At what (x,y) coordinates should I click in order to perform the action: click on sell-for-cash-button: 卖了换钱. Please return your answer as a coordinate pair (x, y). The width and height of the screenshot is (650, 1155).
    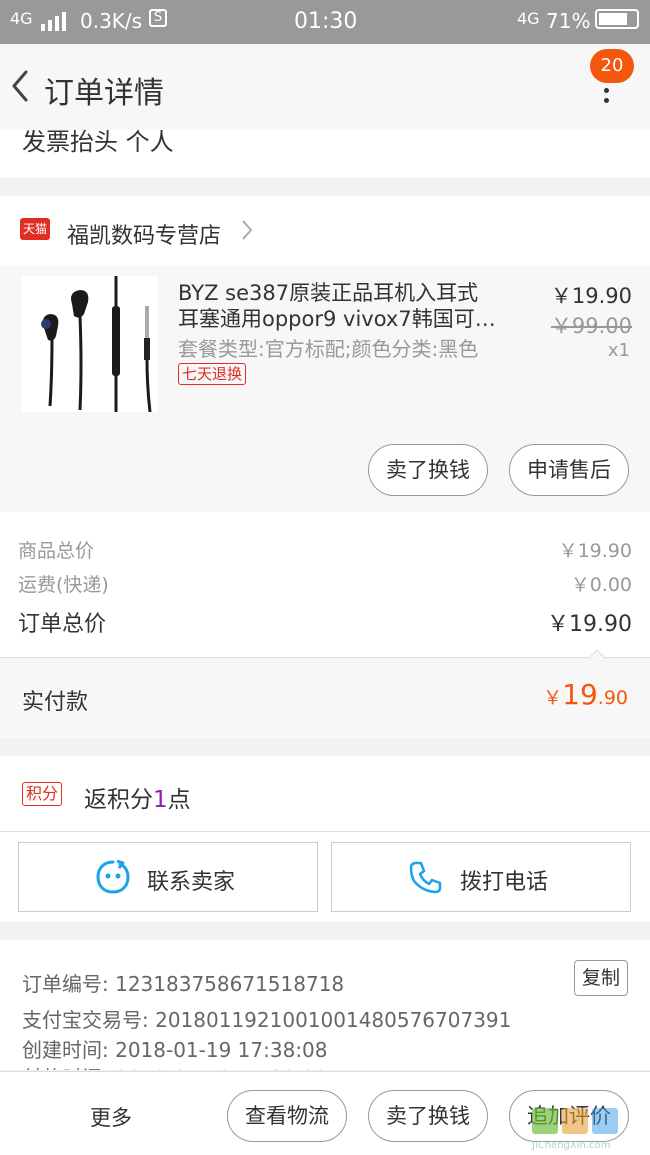
    Looking at the image, I should click on (428, 470).